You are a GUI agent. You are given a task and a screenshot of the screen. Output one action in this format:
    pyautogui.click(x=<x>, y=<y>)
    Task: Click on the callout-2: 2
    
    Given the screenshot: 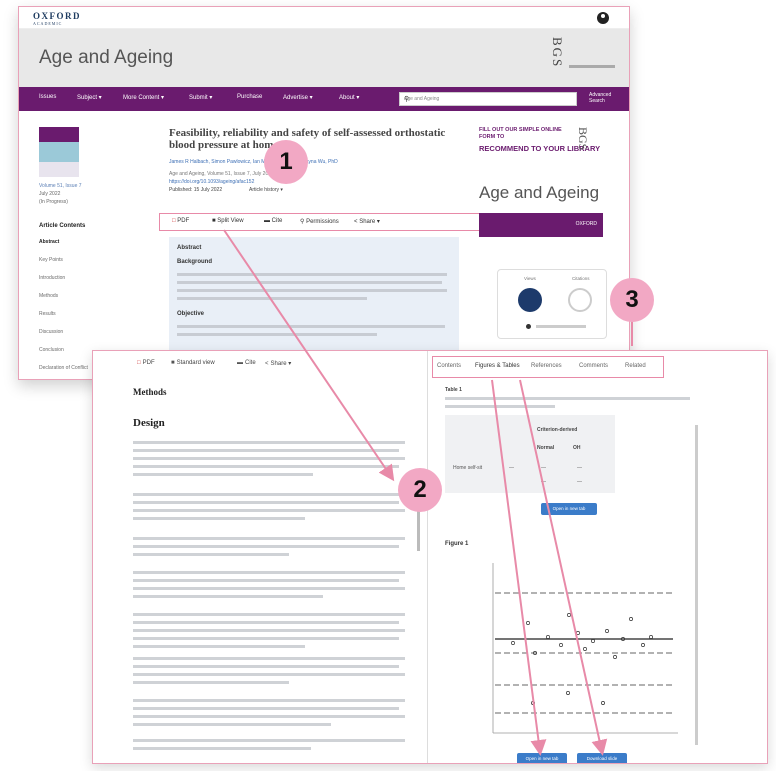 What is the action you would take?
    pyautogui.click(x=420, y=490)
    